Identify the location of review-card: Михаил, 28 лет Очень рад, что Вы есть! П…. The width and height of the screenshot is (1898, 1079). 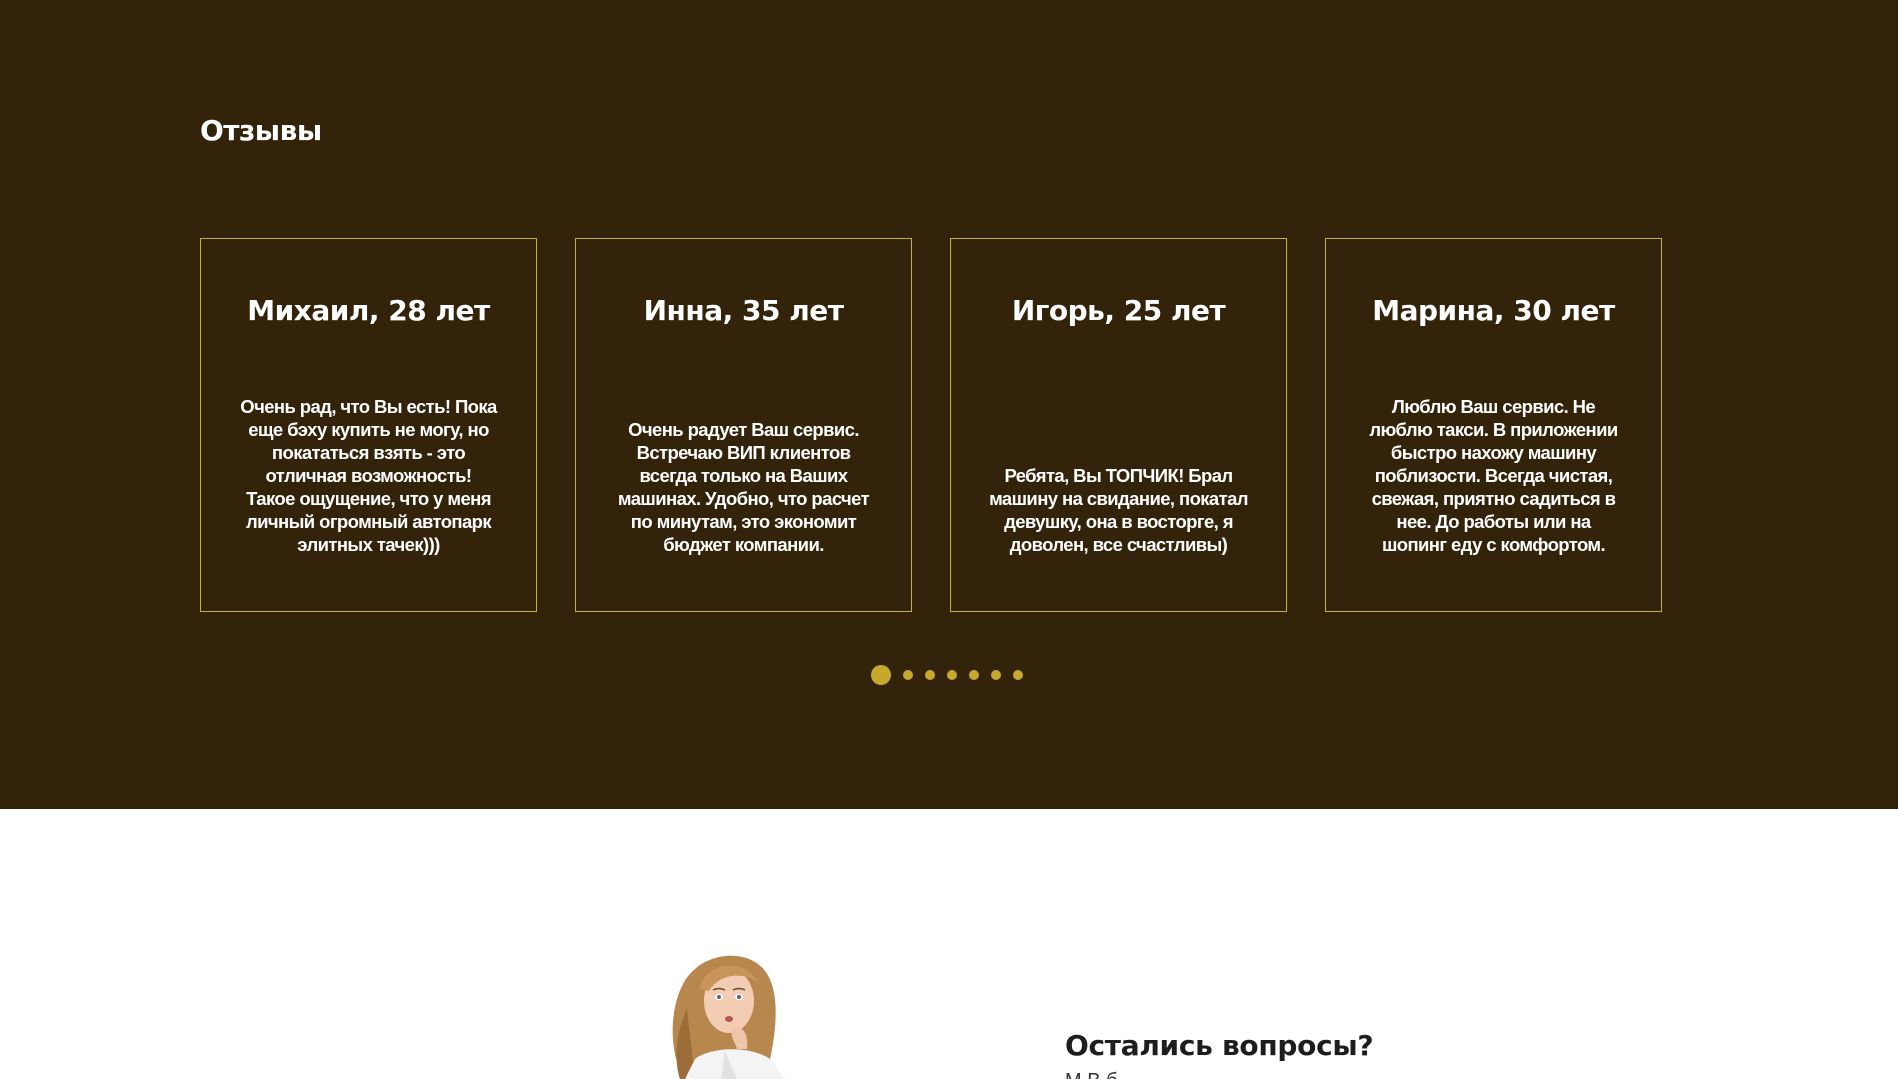
(368, 425).